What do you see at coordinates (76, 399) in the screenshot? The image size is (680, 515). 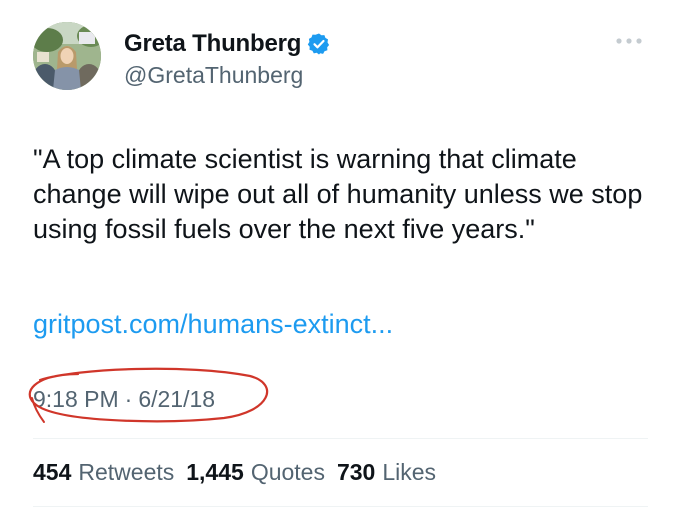 I see `tweet-time: 9:18 PM` at bounding box center [76, 399].